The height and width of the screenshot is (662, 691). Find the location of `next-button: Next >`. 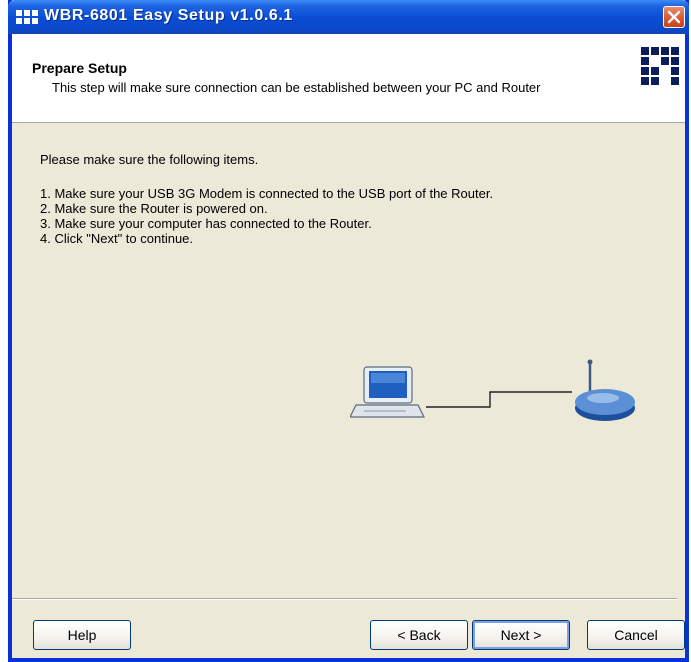

next-button: Next > is located at coordinates (521, 635).